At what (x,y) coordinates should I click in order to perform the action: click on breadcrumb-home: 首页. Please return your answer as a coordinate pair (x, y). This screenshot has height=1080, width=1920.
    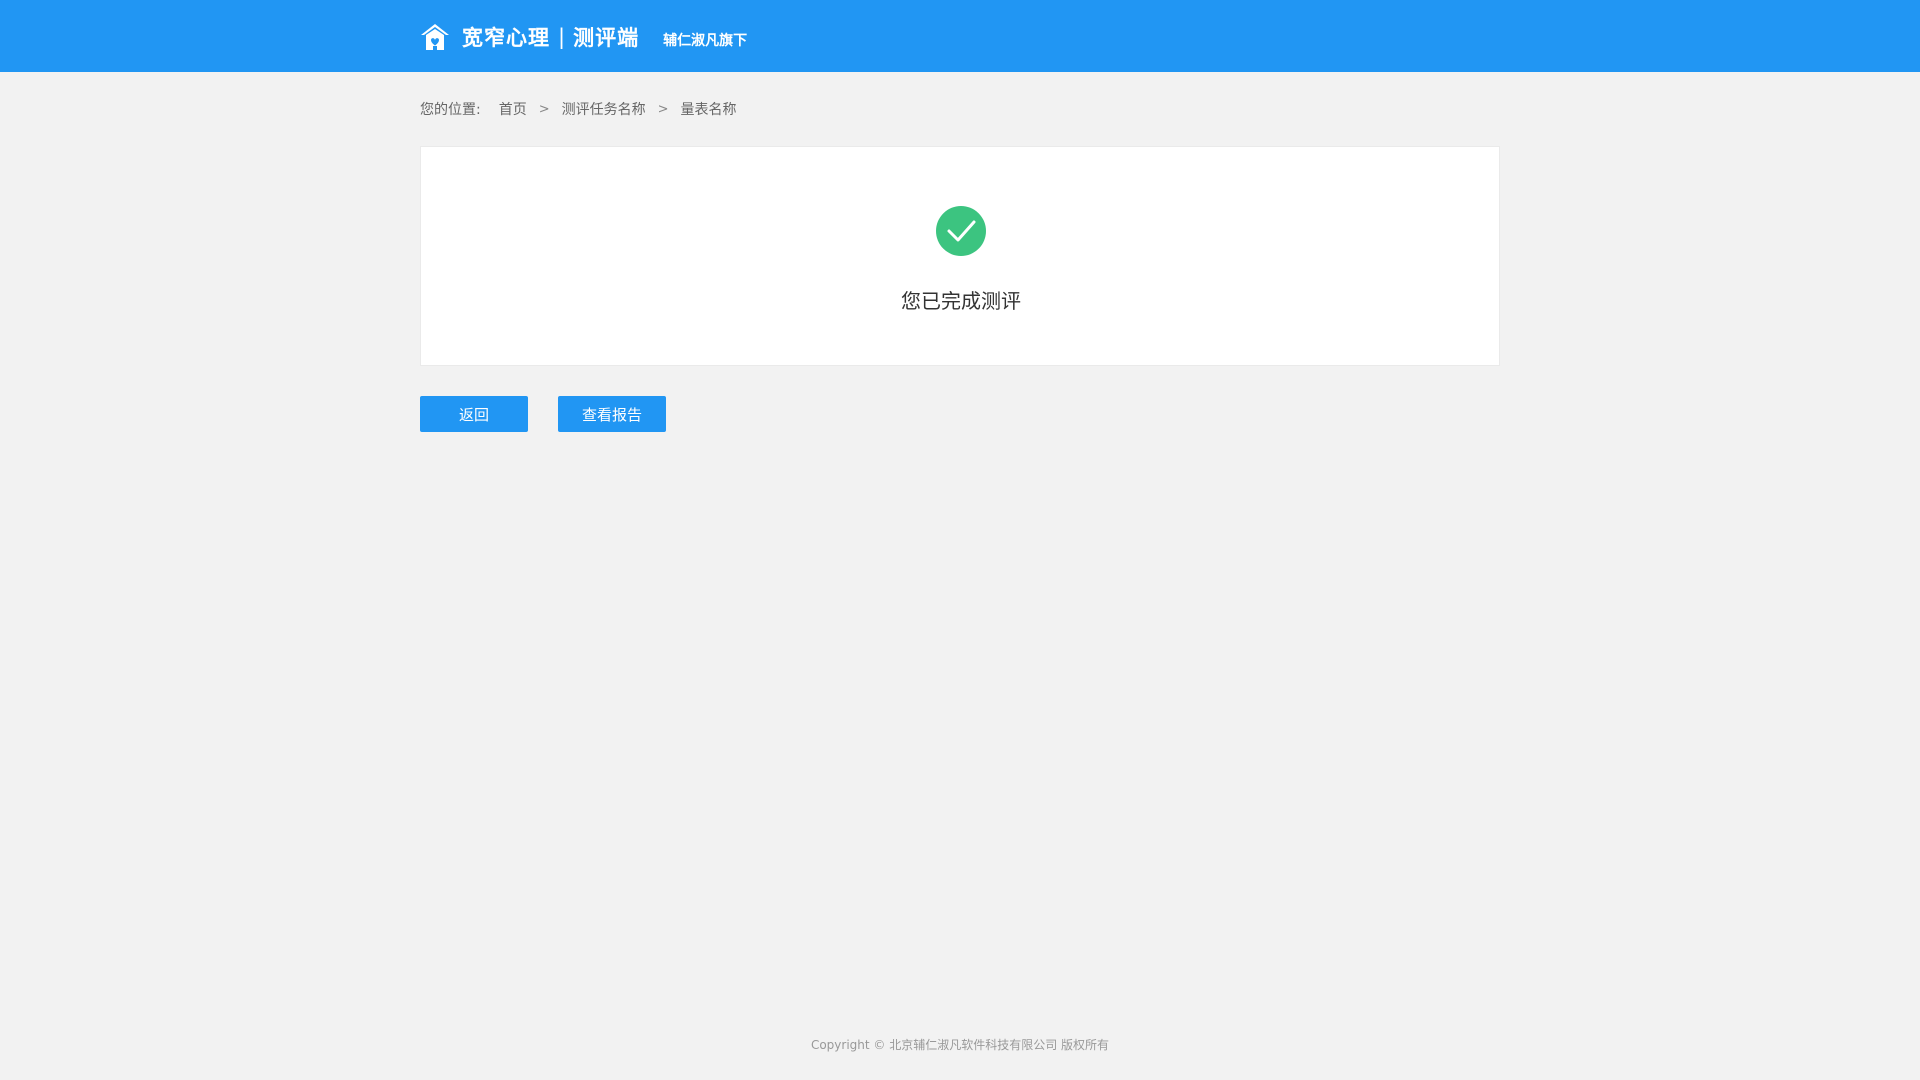
    Looking at the image, I should click on (513, 109).